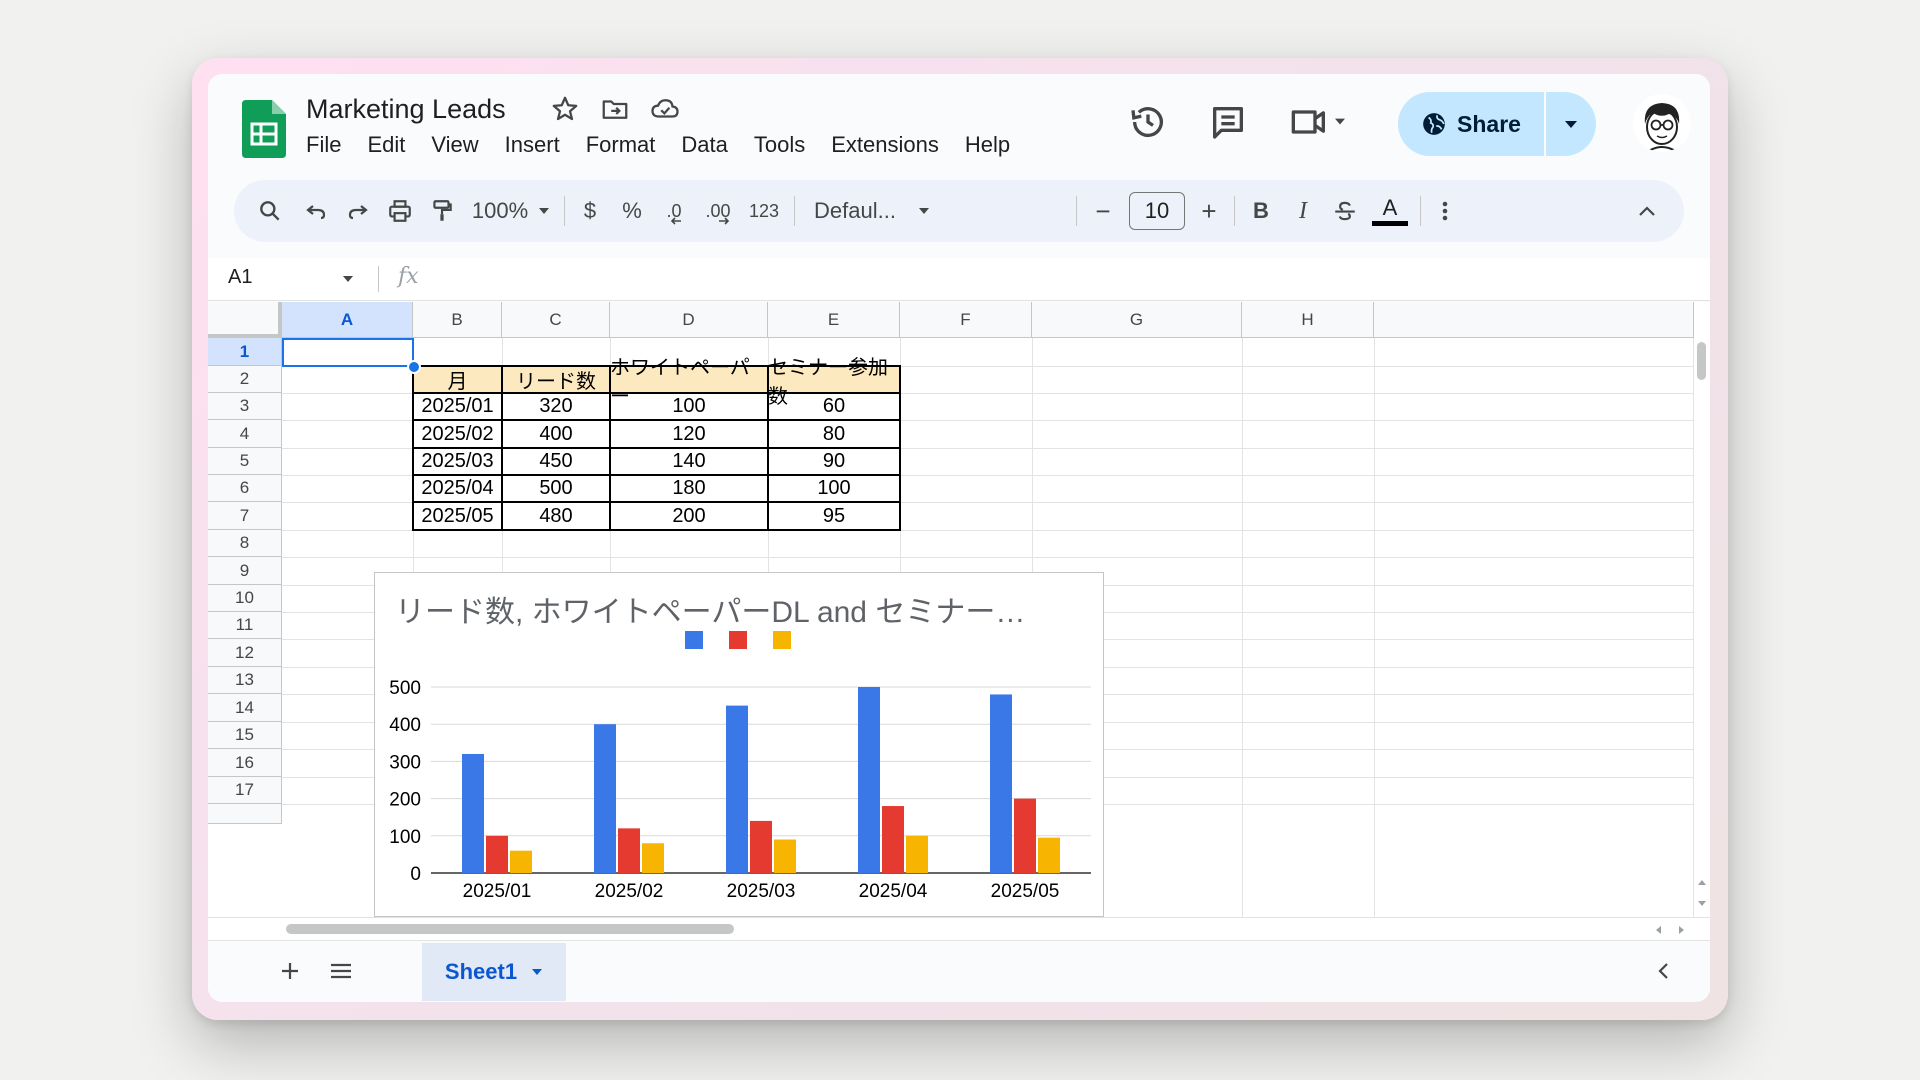 The height and width of the screenshot is (1080, 1920). What do you see at coordinates (1261, 211) in the screenshot?
I see `bold-button: B` at bounding box center [1261, 211].